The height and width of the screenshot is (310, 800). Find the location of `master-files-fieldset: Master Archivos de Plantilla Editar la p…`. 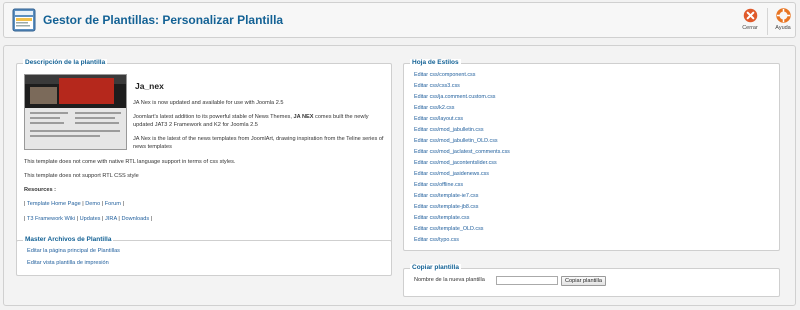

master-files-fieldset: Master Archivos de Plantilla Editar la p… is located at coordinates (204, 256).